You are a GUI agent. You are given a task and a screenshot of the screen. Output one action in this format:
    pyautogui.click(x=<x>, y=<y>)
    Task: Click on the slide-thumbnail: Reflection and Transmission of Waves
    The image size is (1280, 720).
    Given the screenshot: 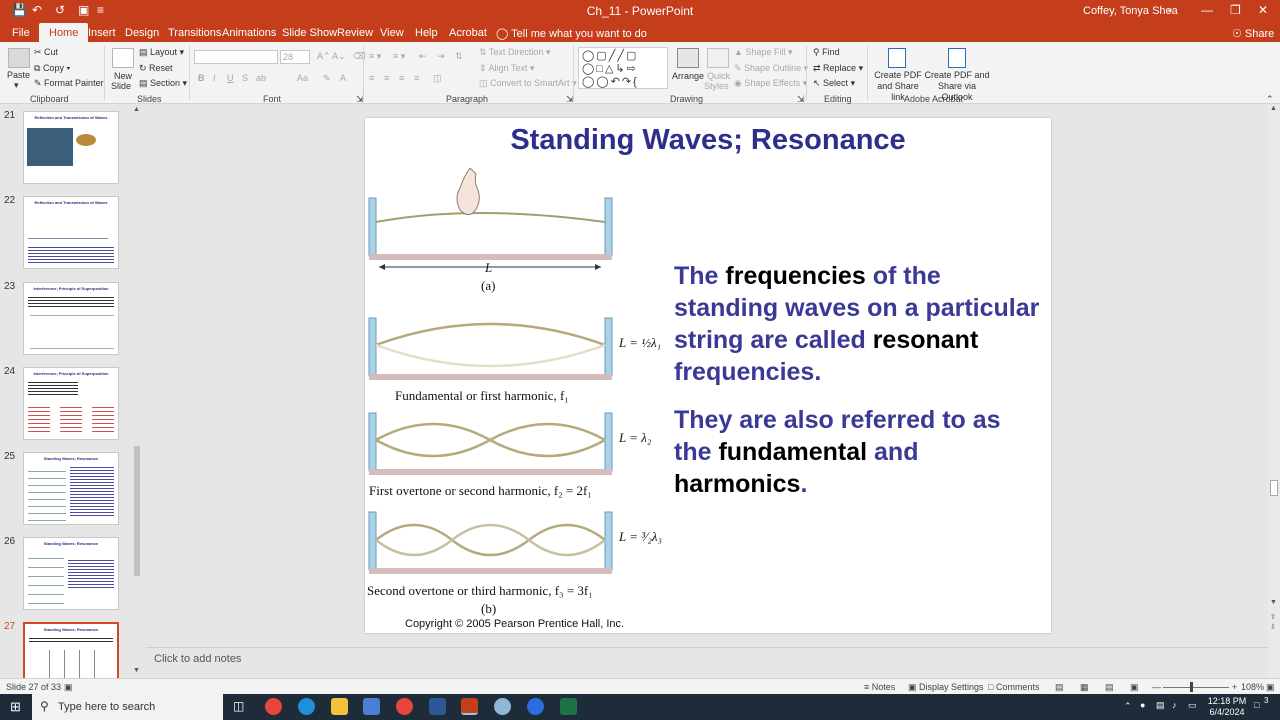 What is the action you would take?
    pyautogui.click(x=71, y=147)
    